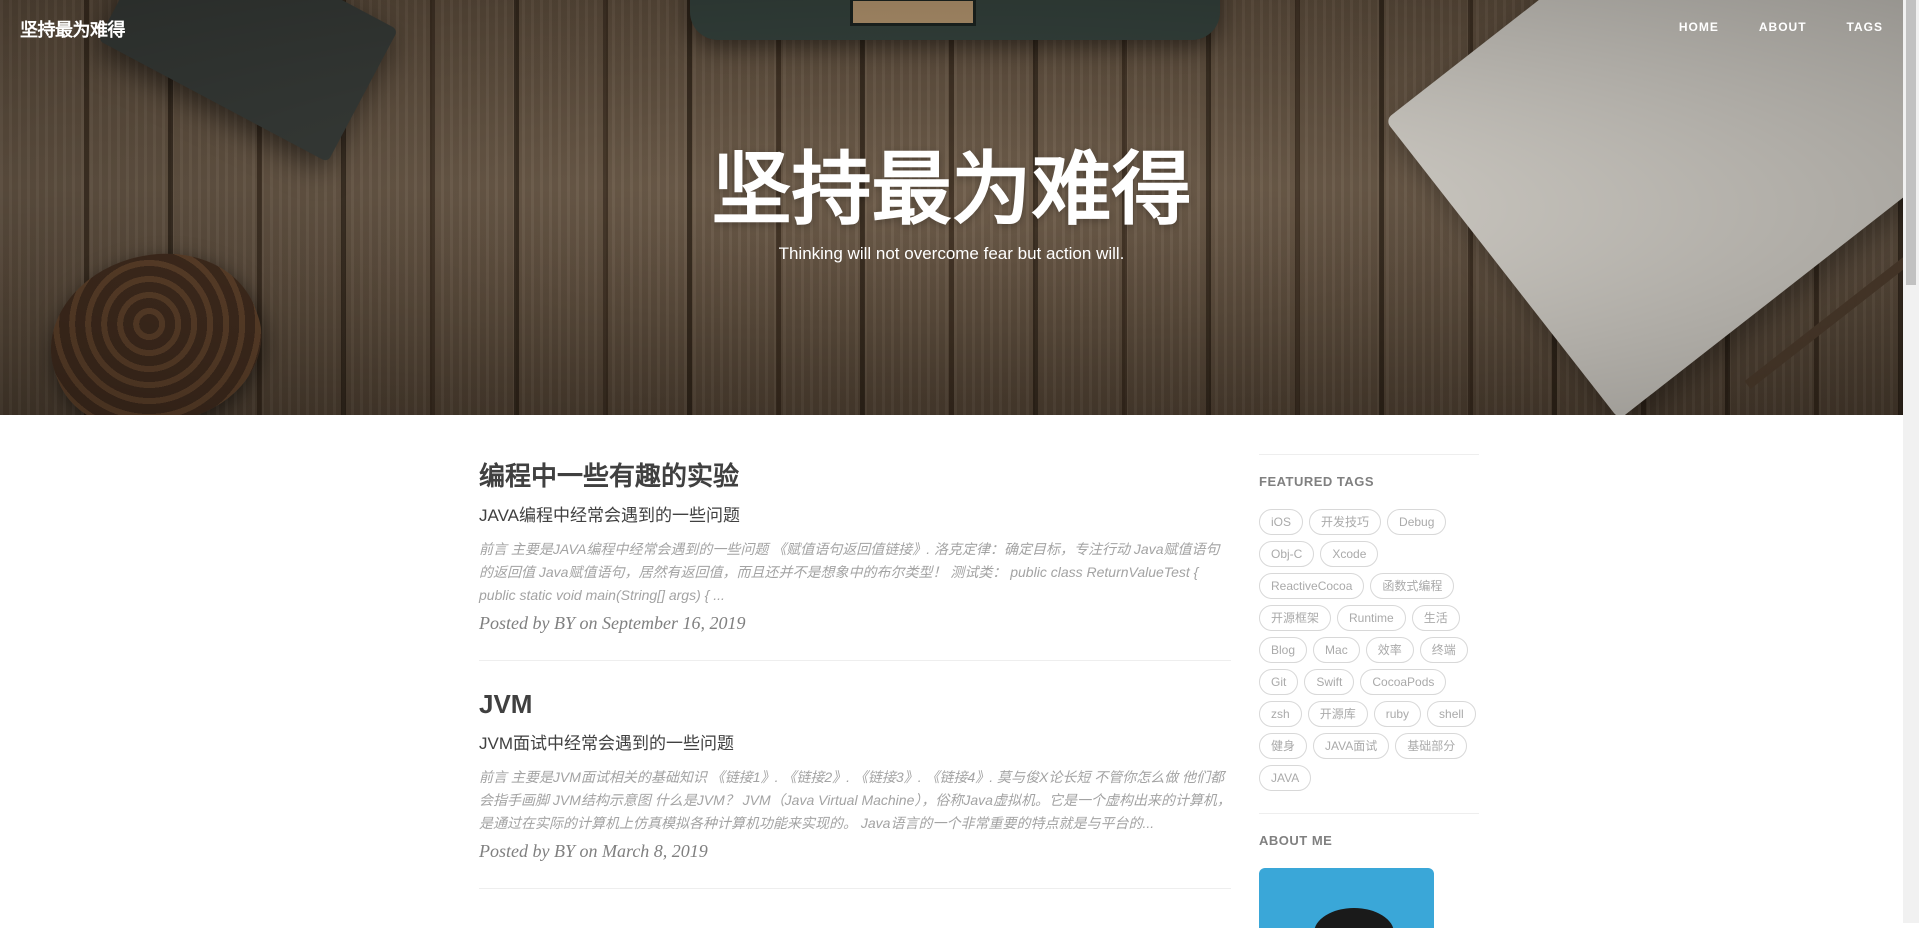 The image size is (1919, 928). Describe the element at coordinates (1911, 142) in the screenshot. I see `scrollbar-thumb` at that location.